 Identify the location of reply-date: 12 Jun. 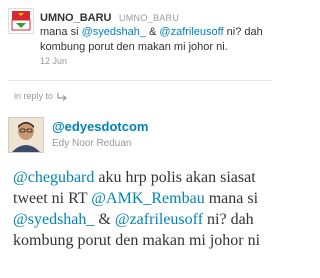
(53, 61).